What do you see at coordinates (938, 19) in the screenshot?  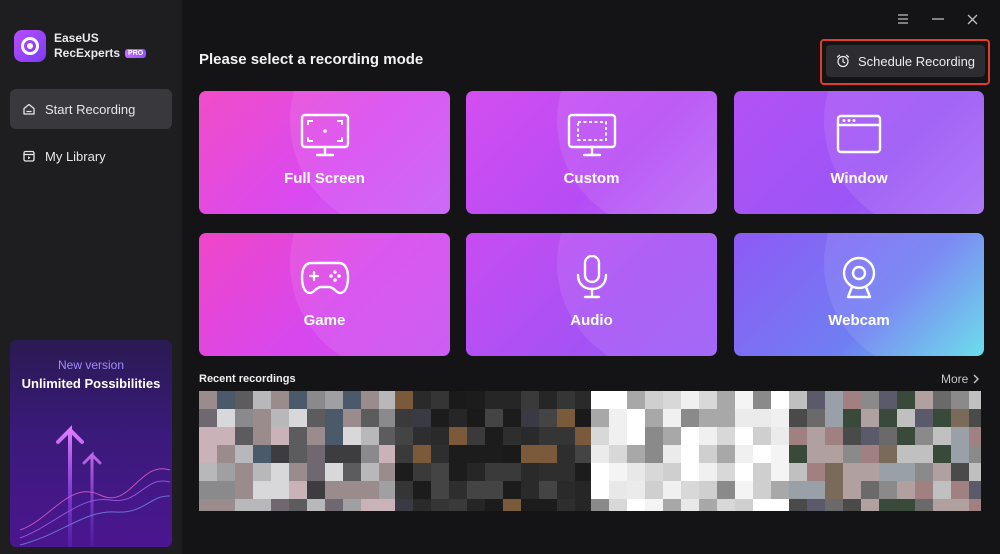 I see `minimize-icon` at bounding box center [938, 19].